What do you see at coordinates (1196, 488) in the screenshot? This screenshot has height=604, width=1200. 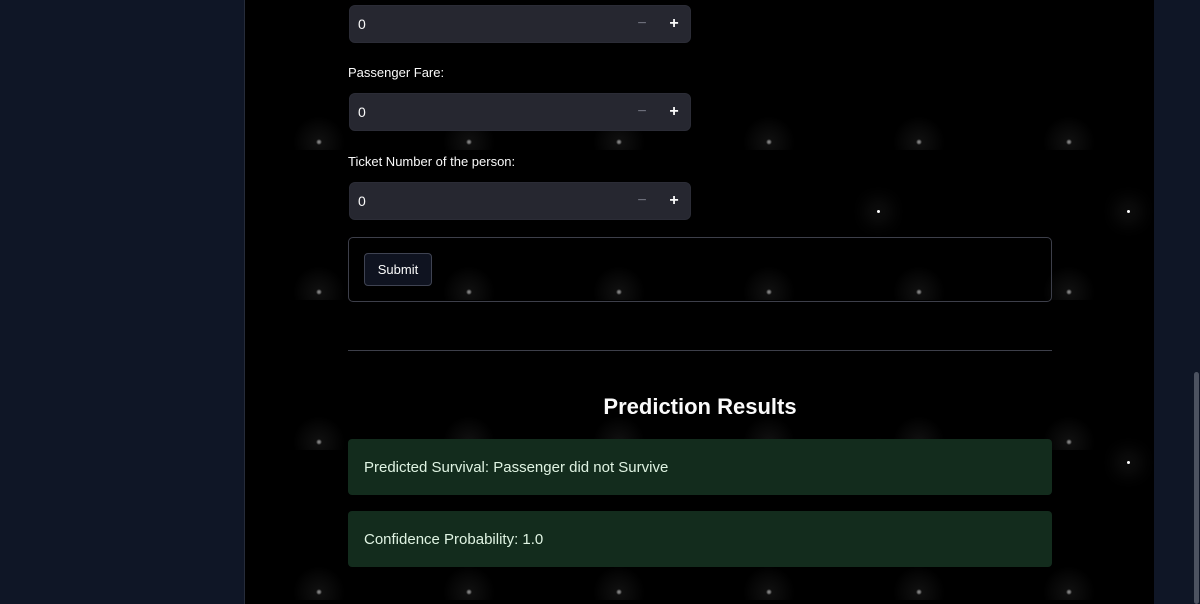 I see `scrollbar-thumb` at bounding box center [1196, 488].